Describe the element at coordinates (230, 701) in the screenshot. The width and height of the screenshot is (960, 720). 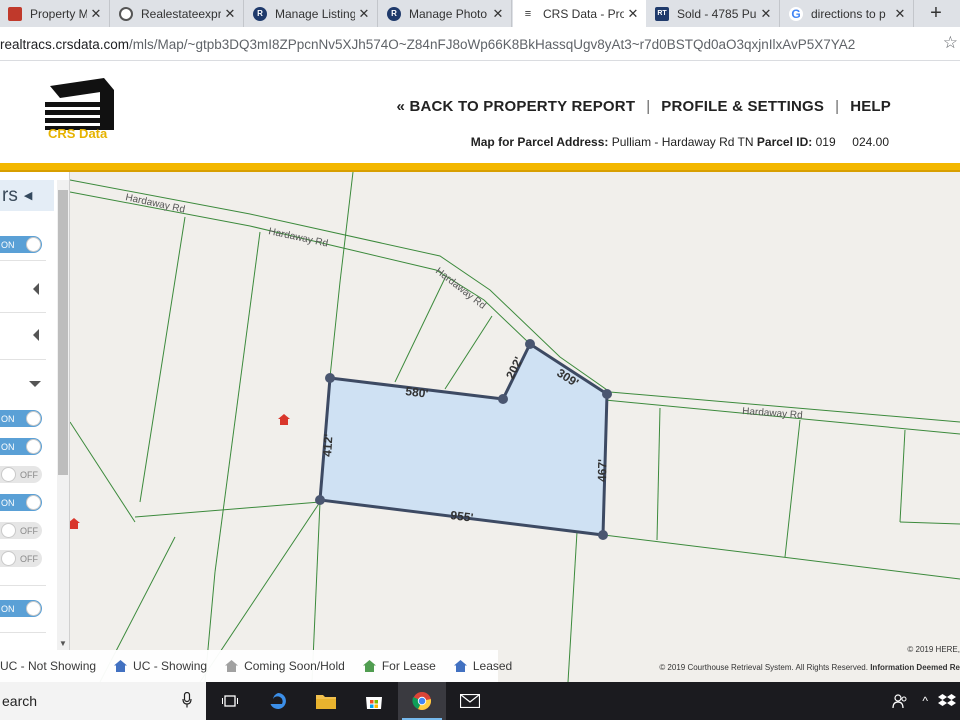
I see `task-view-icon` at that location.